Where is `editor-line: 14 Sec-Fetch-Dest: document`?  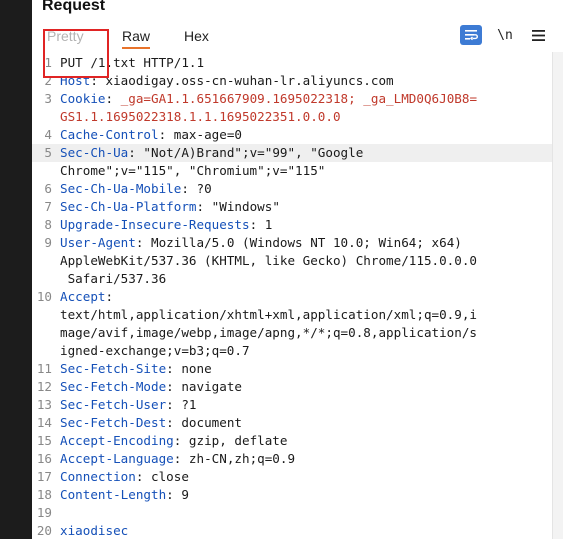 editor-line: 14 Sec-Fetch-Dest: document is located at coordinates (292, 423).